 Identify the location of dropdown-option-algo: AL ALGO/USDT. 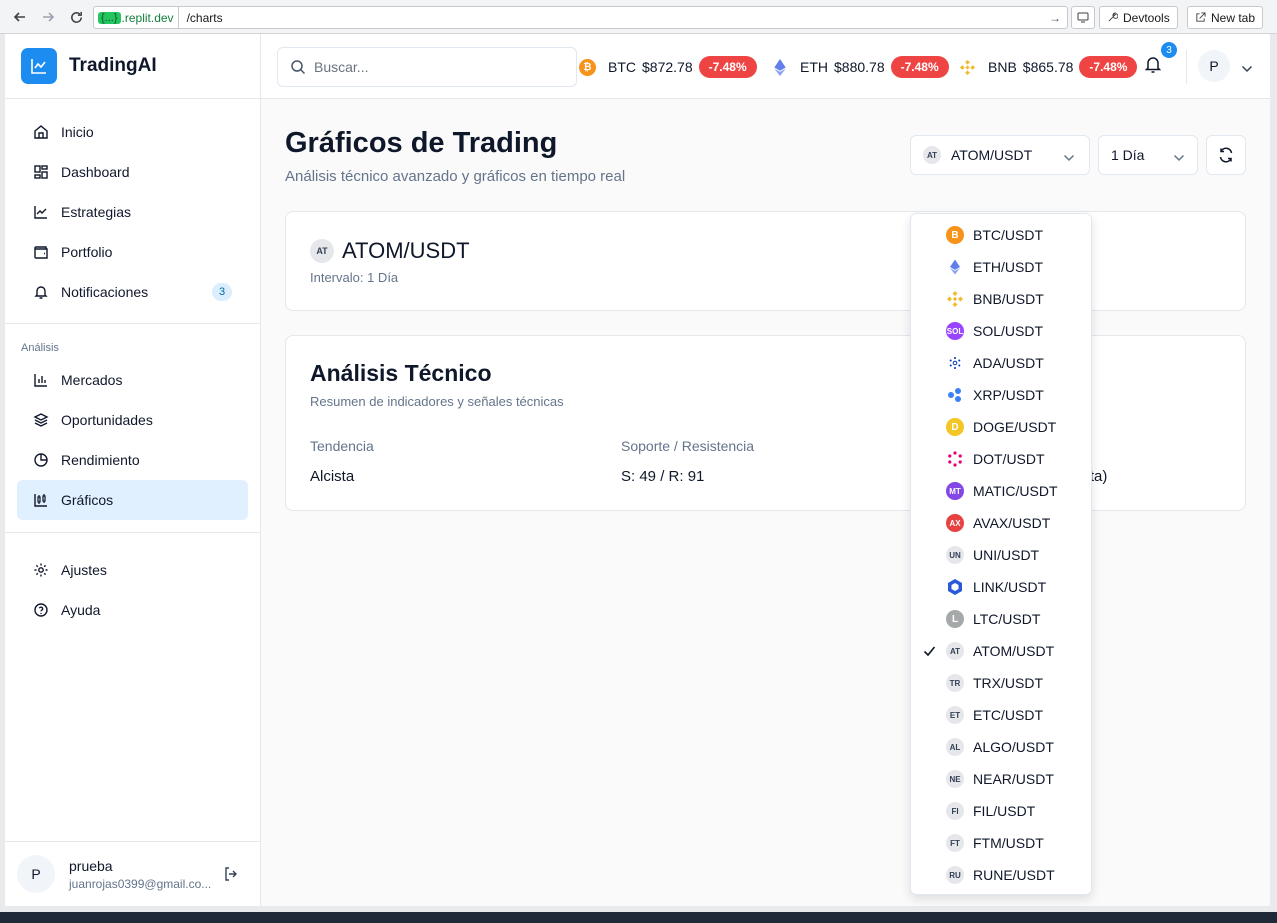
(1001, 747).